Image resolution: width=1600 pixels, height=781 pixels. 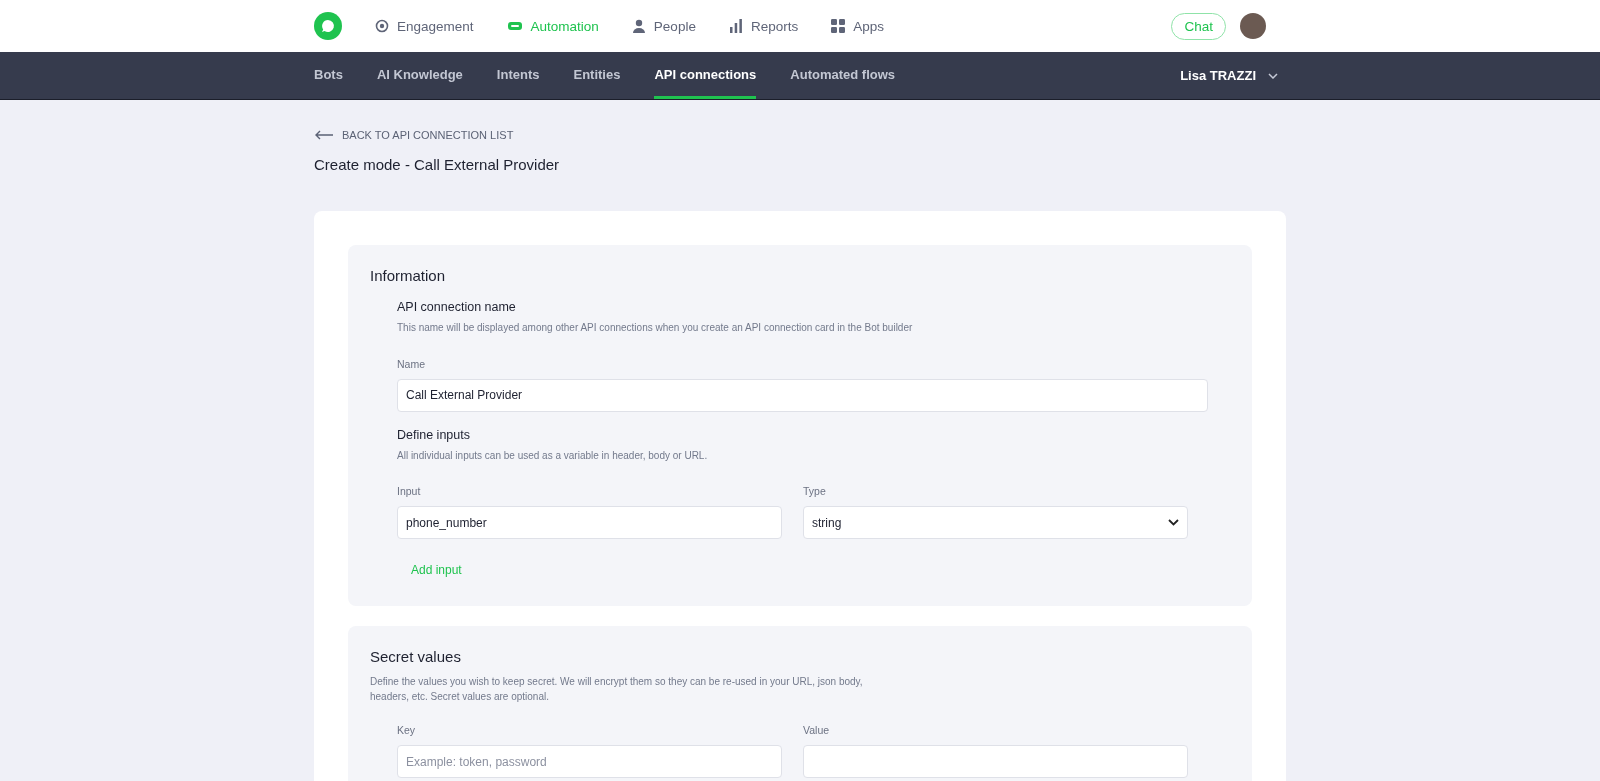 What do you see at coordinates (1253, 26) in the screenshot?
I see `avatar-placeholder` at bounding box center [1253, 26].